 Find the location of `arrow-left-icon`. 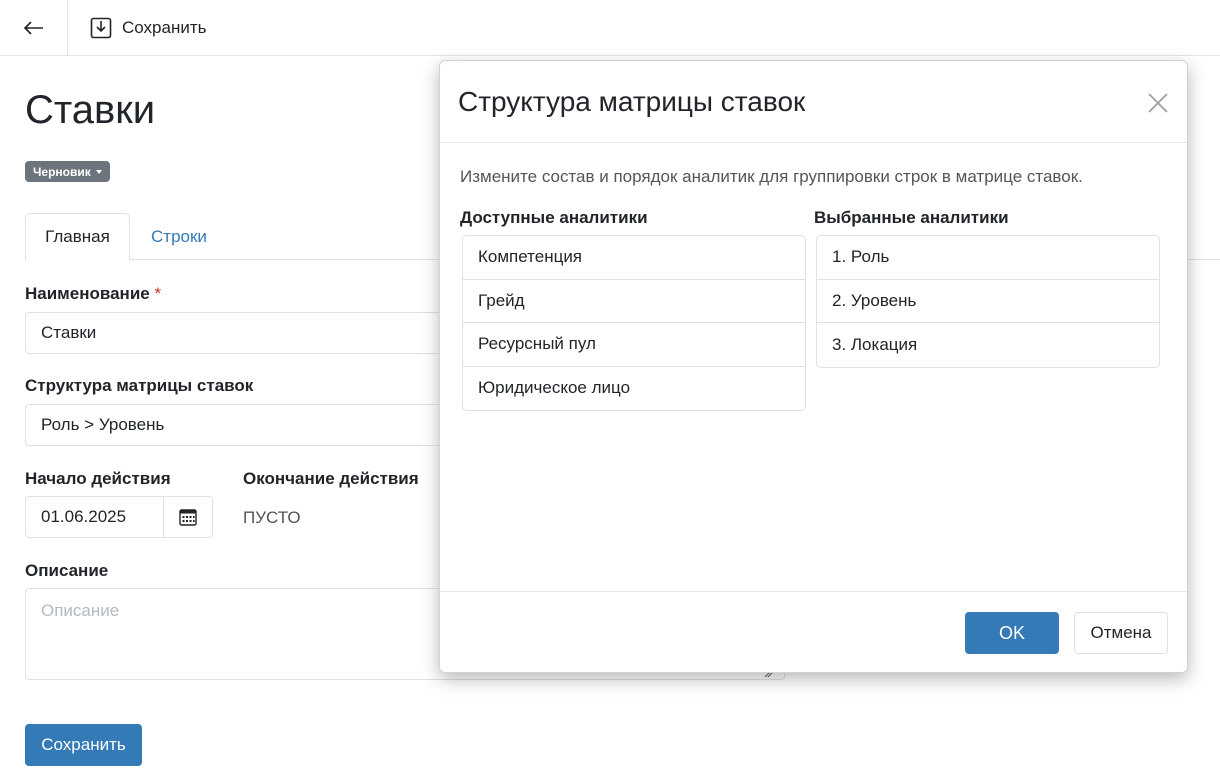

arrow-left-icon is located at coordinates (33, 27).